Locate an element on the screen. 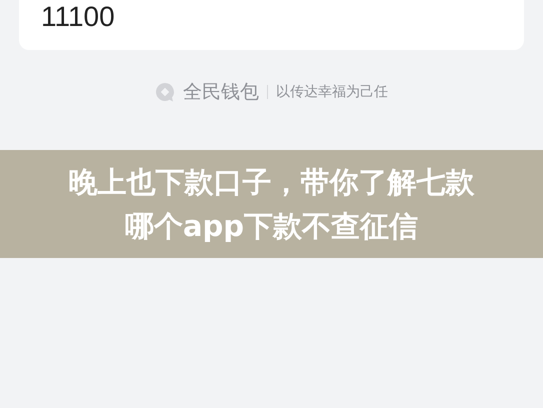 The height and width of the screenshot is (408, 543). brand-name: 全民钱包 is located at coordinates (221, 92).